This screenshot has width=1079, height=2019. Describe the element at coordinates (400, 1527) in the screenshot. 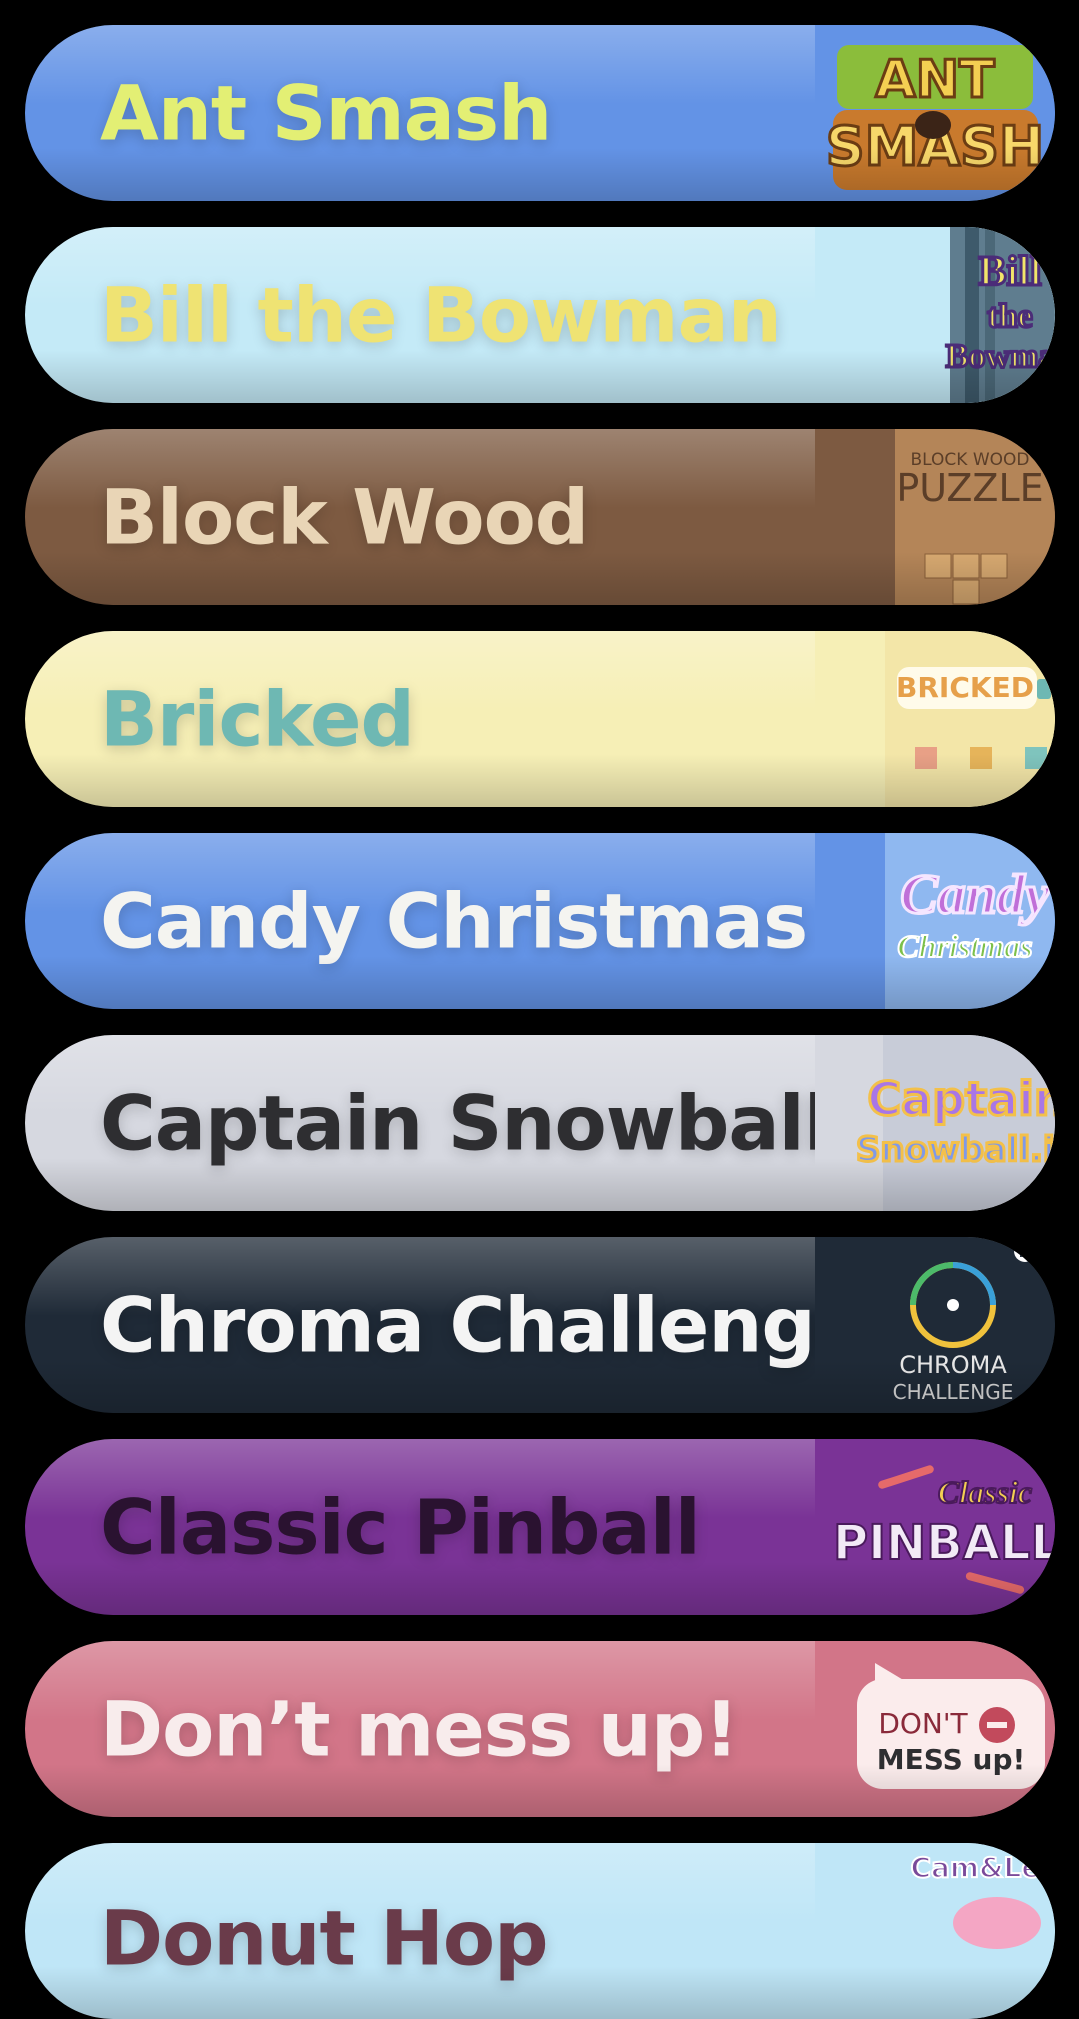

I see `game-title: Classic Pinball` at that location.